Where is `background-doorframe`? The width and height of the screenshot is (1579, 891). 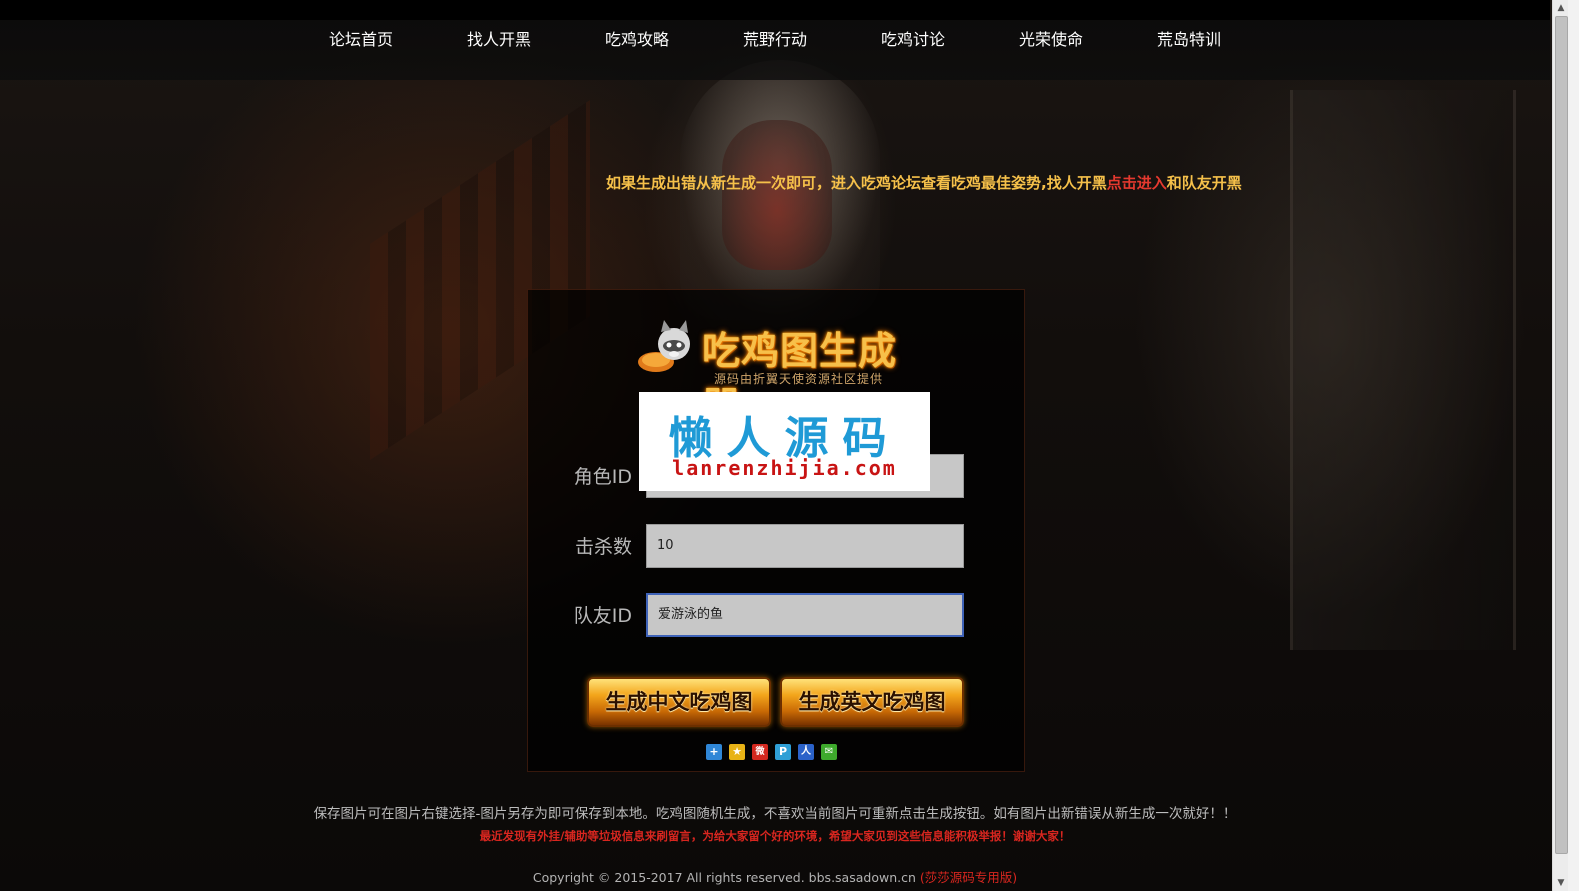
background-doorframe is located at coordinates (1403, 370).